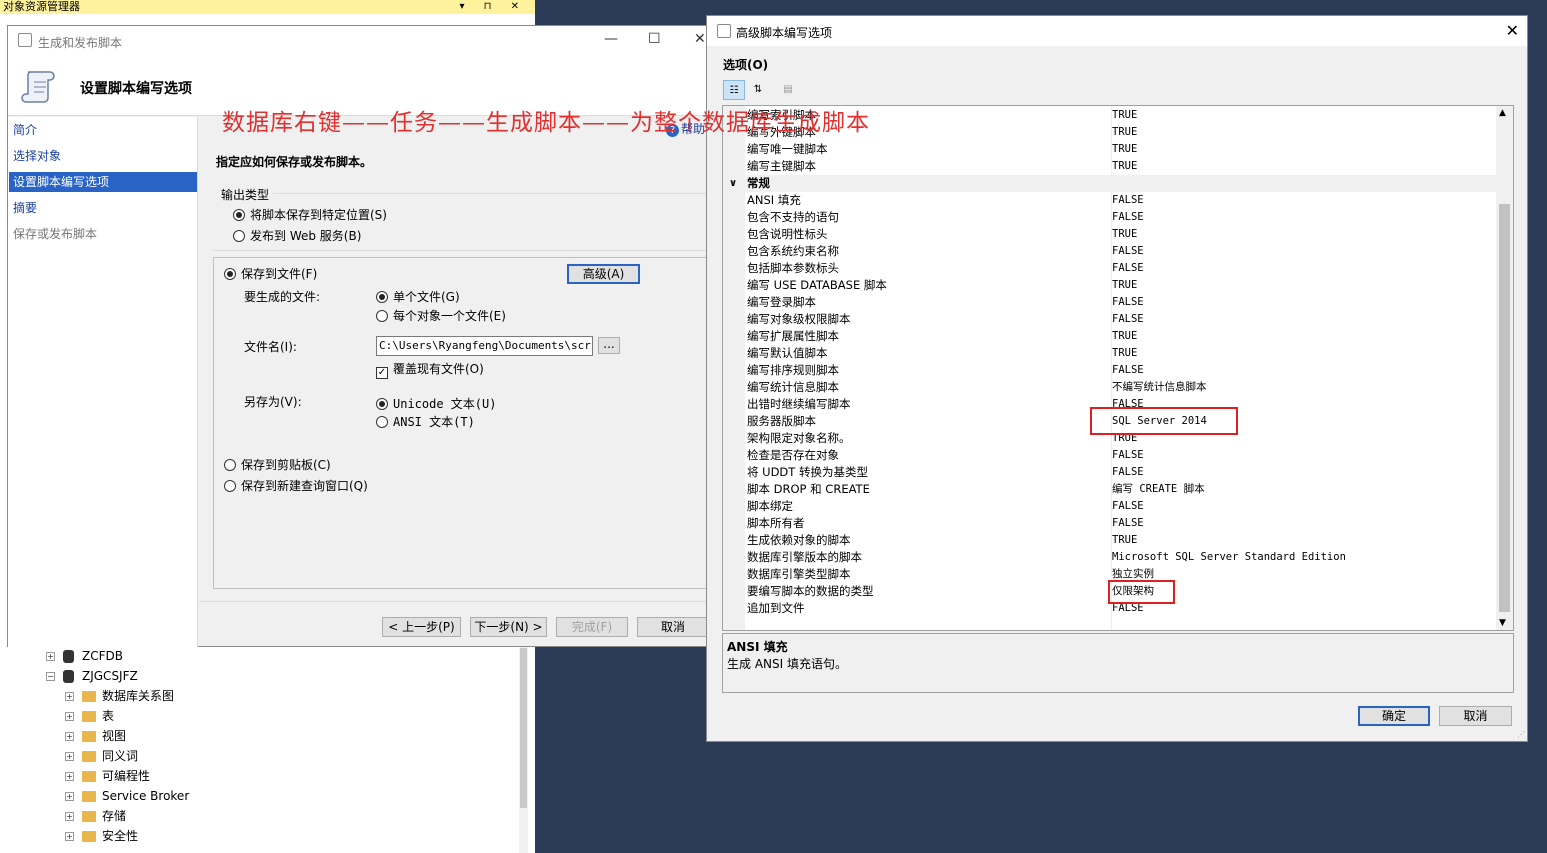 The image size is (1547, 853). Describe the element at coordinates (296, 485) in the screenshot. I see `save-to-new-query-radio: 保存到新建查询窗口(Q)` at that location.